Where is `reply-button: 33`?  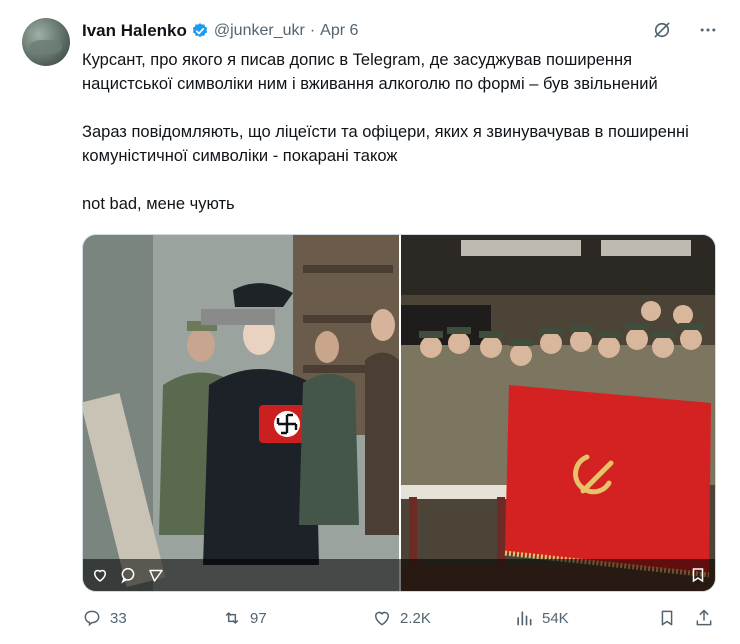
reply-button: 33 is located at coordinates (104, 618).